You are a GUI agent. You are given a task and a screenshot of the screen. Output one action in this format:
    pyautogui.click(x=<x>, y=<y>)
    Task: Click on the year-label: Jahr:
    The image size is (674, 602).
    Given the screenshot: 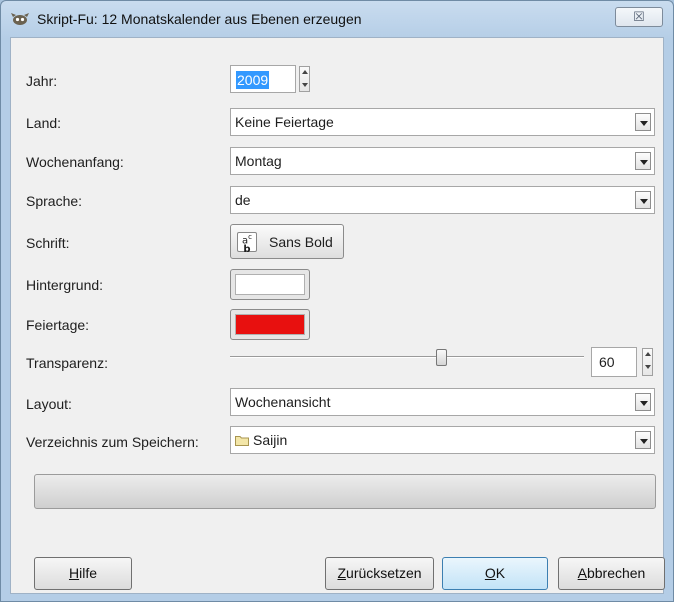 What is the action you would take?
    pyautogui.click(x=42, y=81)
    